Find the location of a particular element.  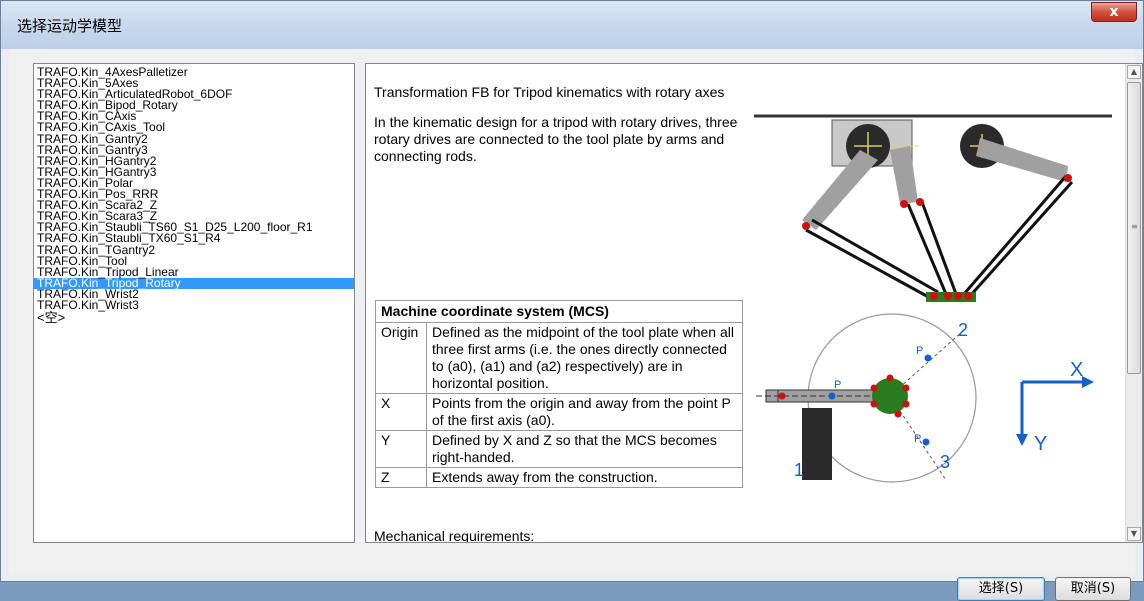

list-item: TRAFO.Kin_Wrist3 is located at coordinates (194, 305).